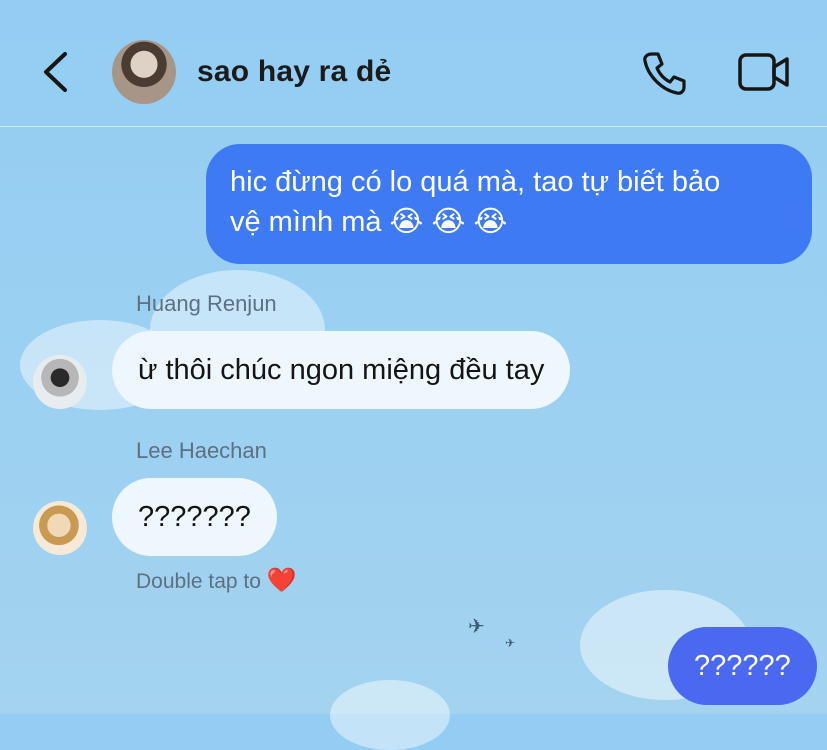 The height and width of the screenshot is (750, 827). I want to click on message-text-line: vệ mình mà 😭 😭 😭, so click(369, 222).